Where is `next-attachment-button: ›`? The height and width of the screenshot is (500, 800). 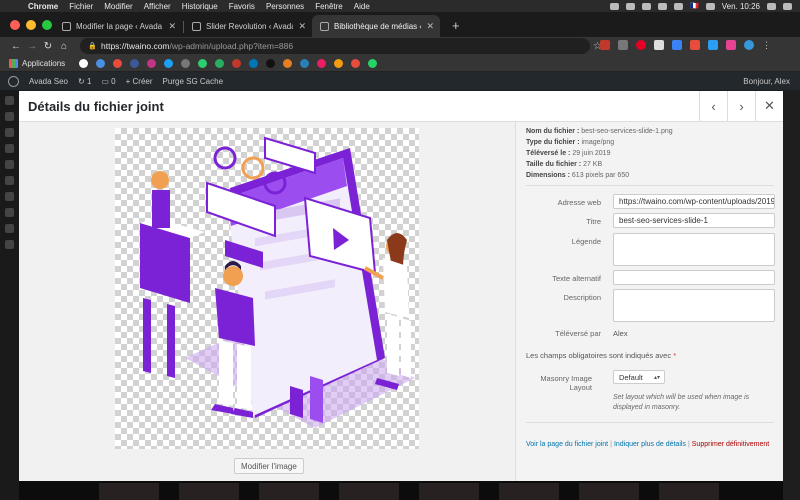
next-attachment-button: › is located at coordinates (741, 106).